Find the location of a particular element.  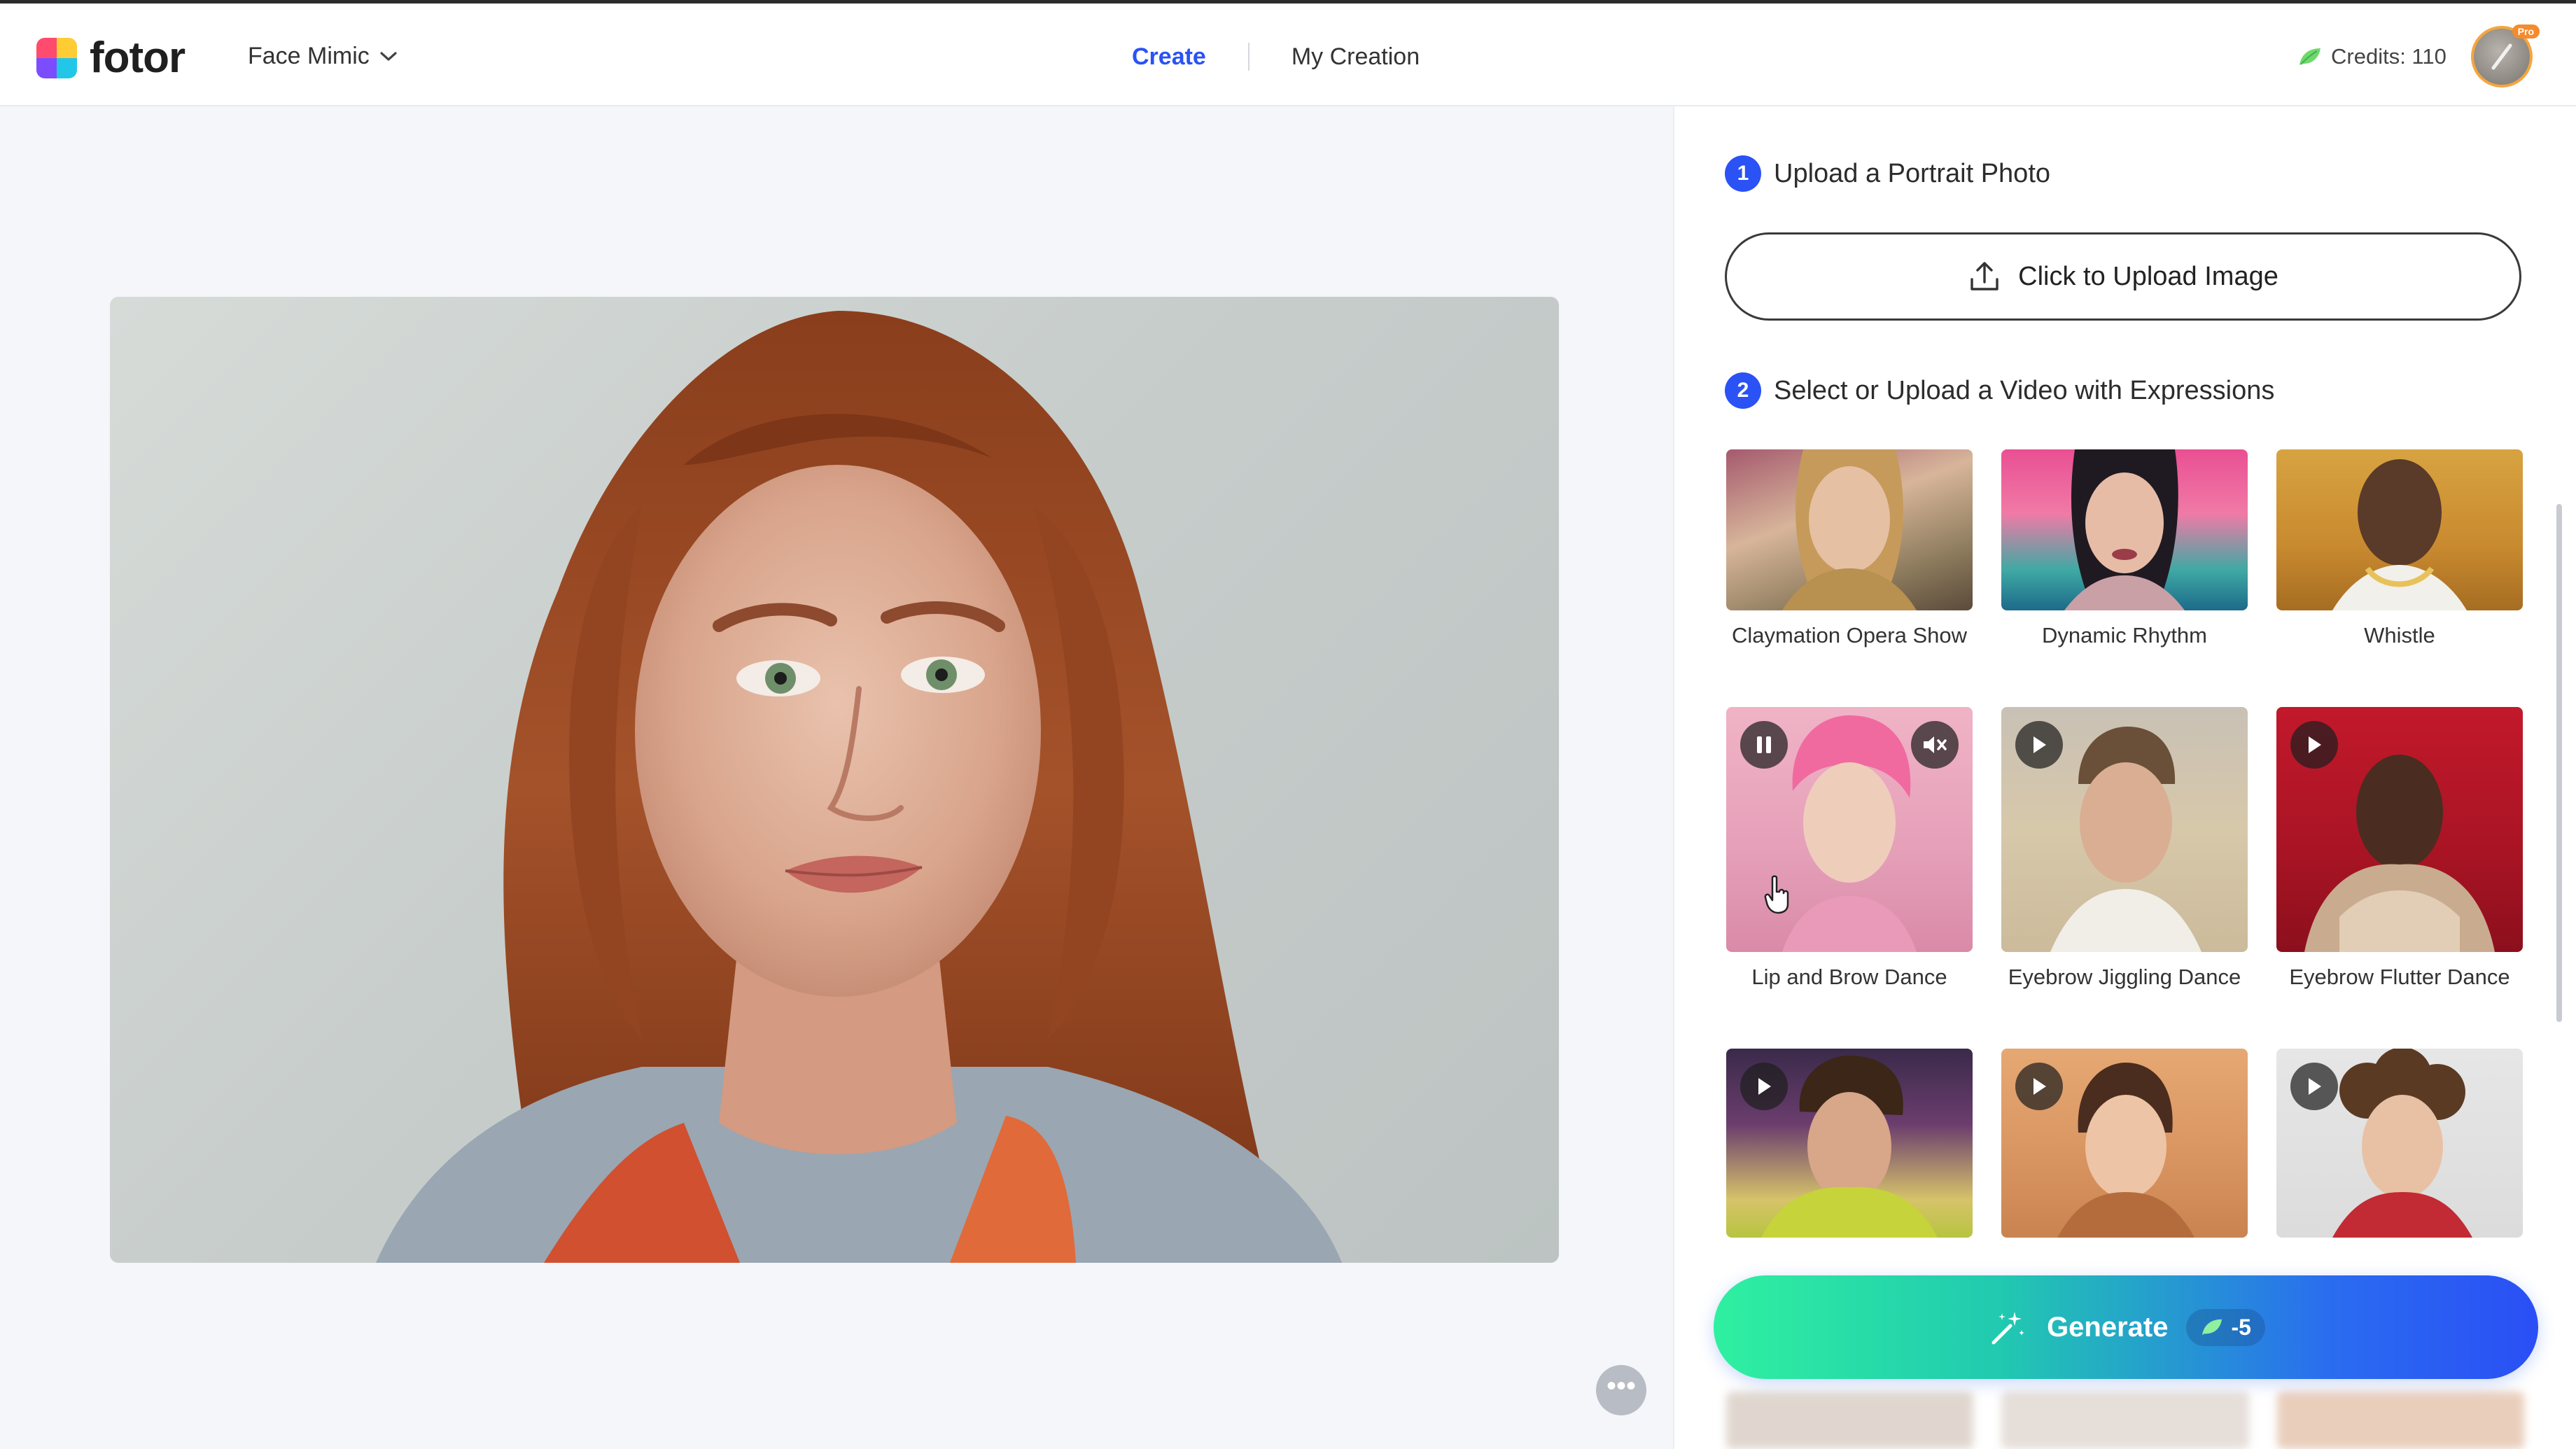

template-card: Eyebrow Flutter Dance is located at coordinates (2399, 850).